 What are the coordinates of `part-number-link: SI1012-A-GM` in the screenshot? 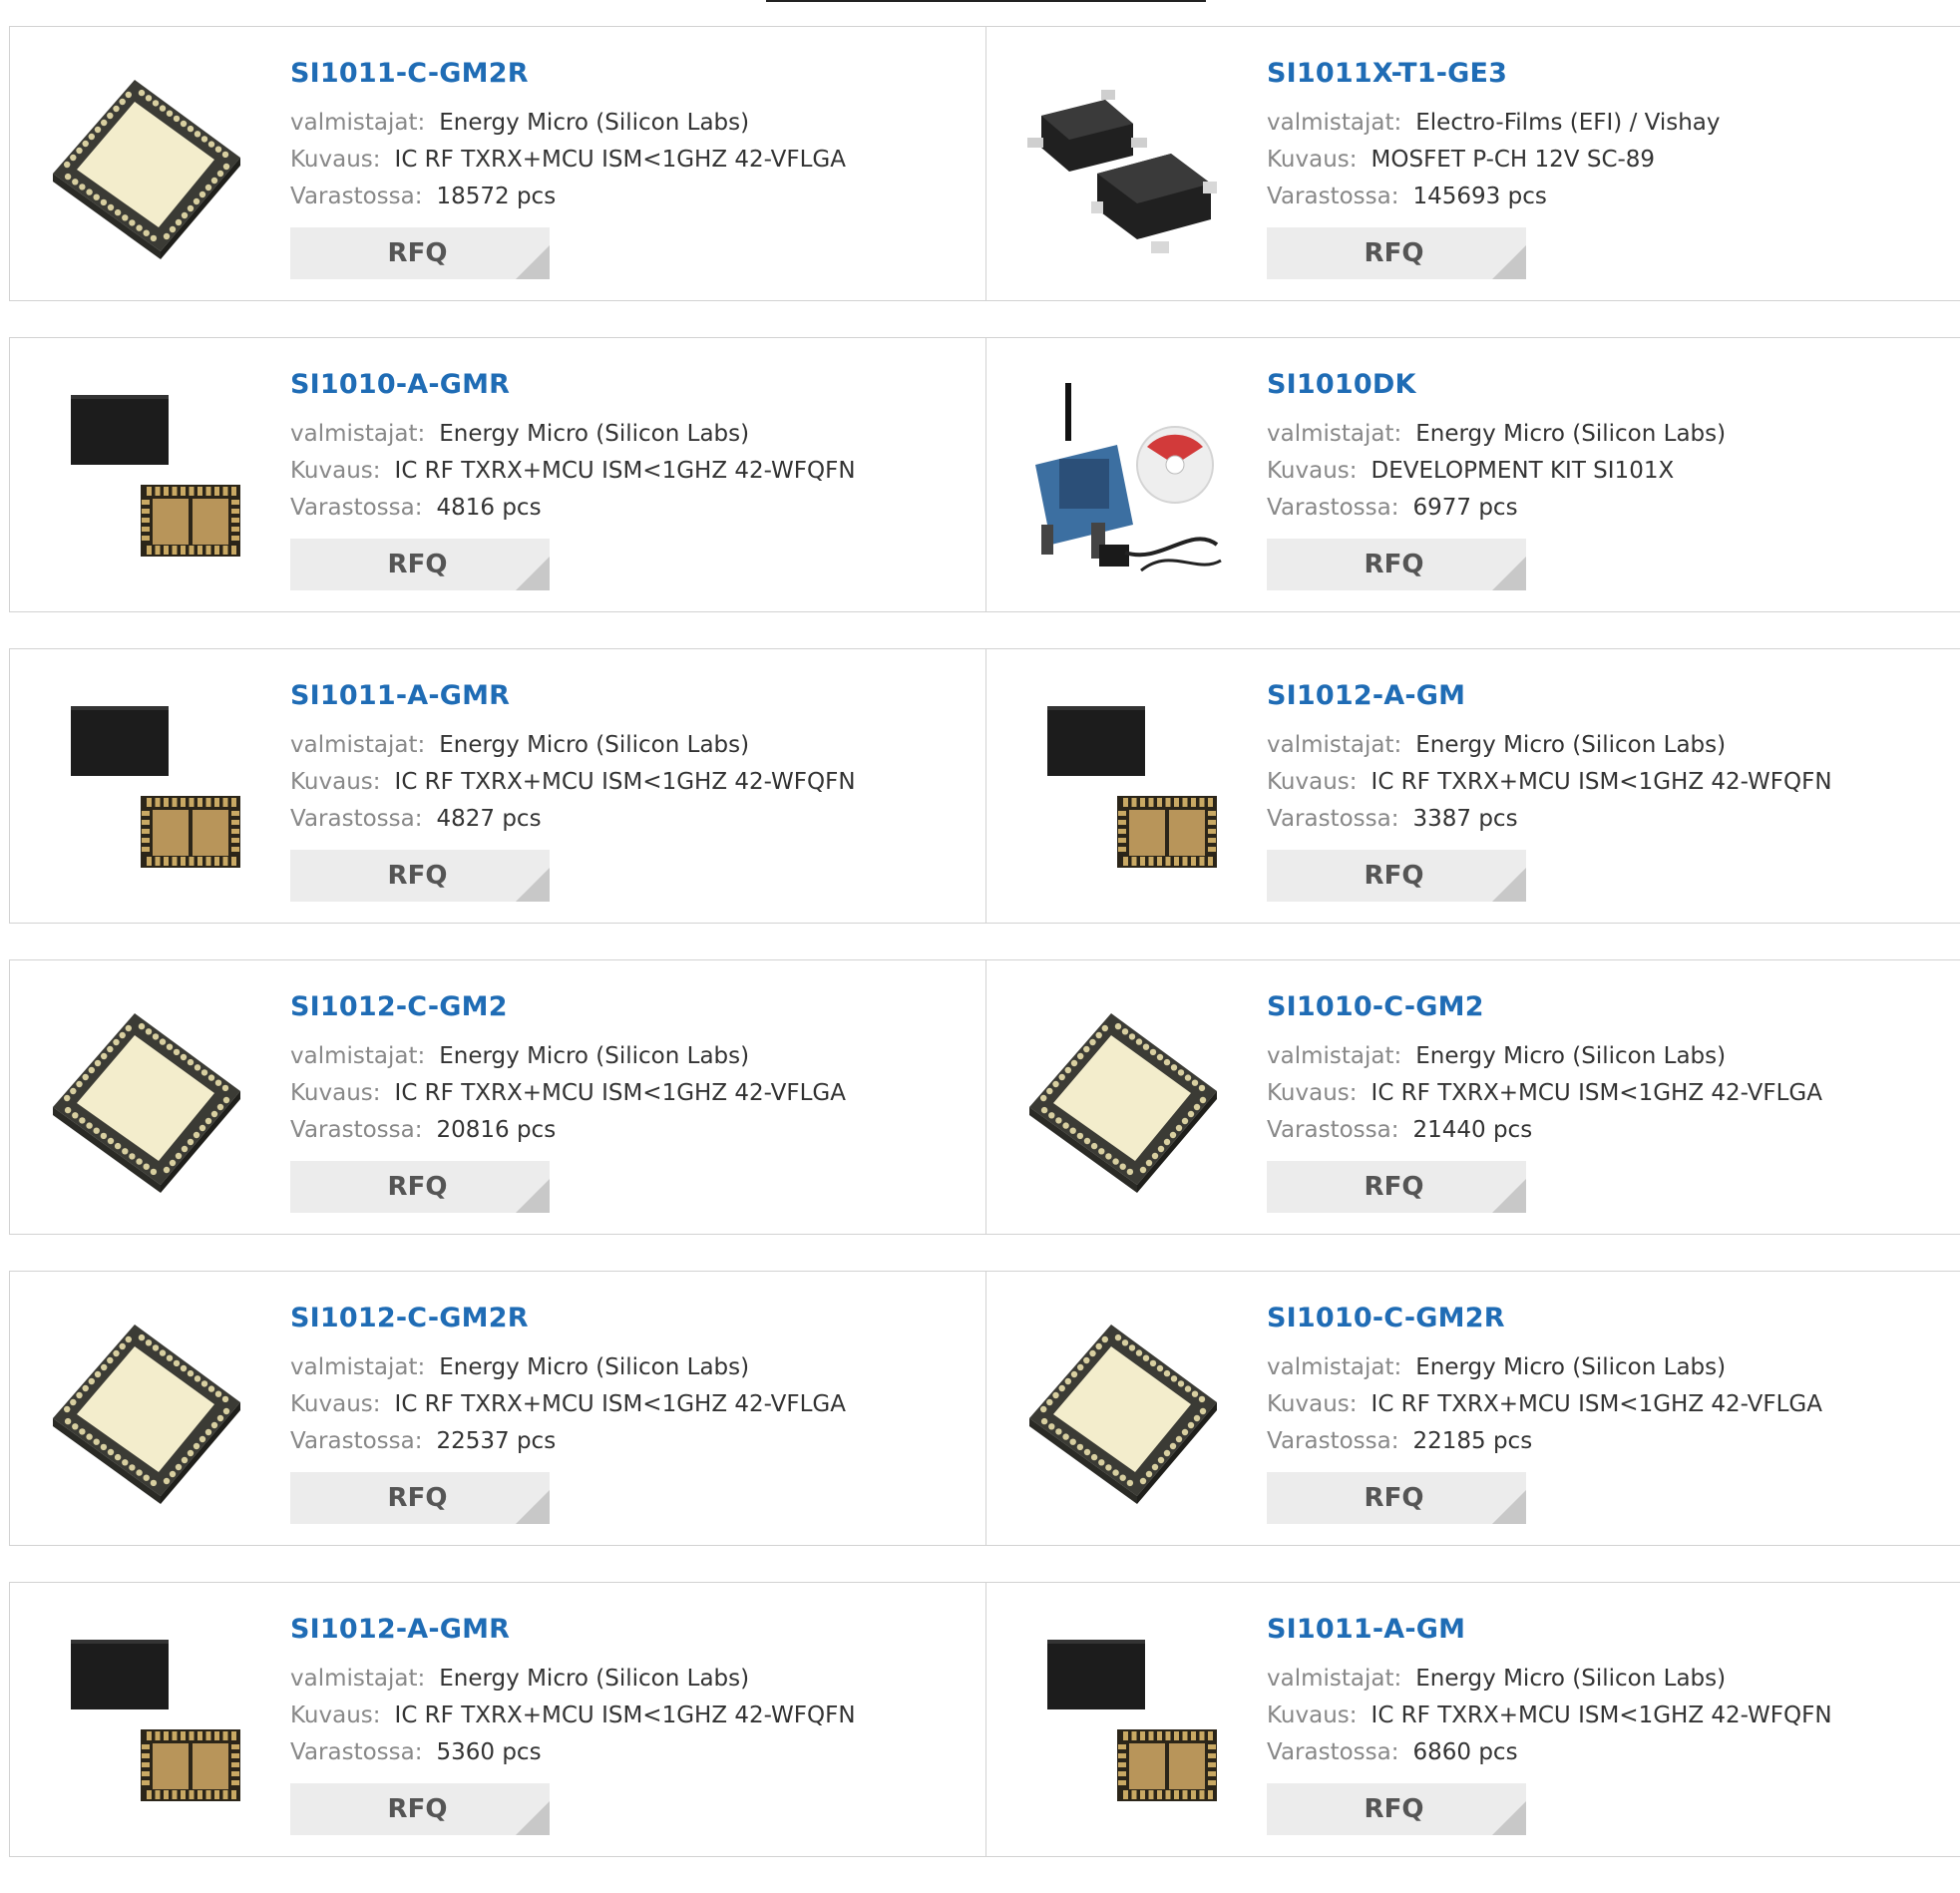 It's located at (1550, 696).